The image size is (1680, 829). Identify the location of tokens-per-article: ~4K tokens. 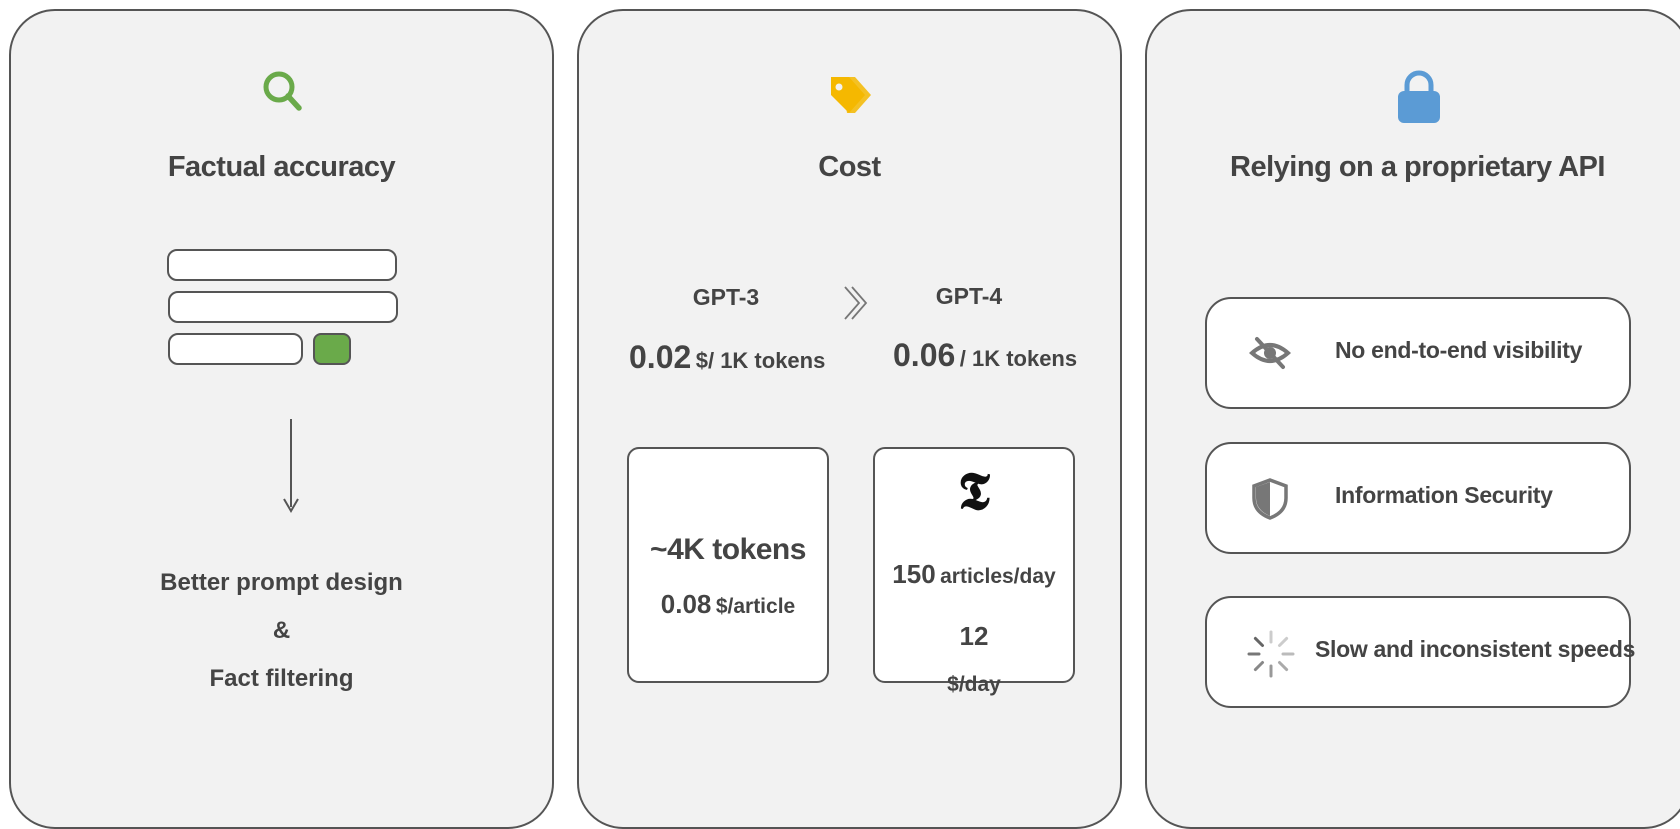
(728, 549).